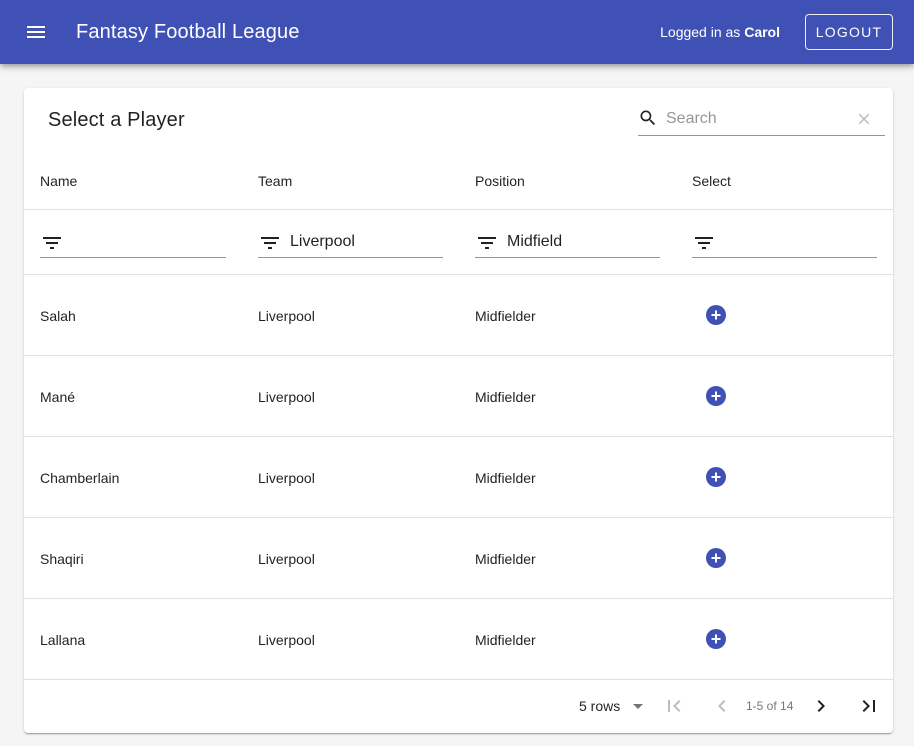 The width and height of the screenshot is (914, 746). I want to click on rows-per-page-select: 5 rows, so click(599, 706).